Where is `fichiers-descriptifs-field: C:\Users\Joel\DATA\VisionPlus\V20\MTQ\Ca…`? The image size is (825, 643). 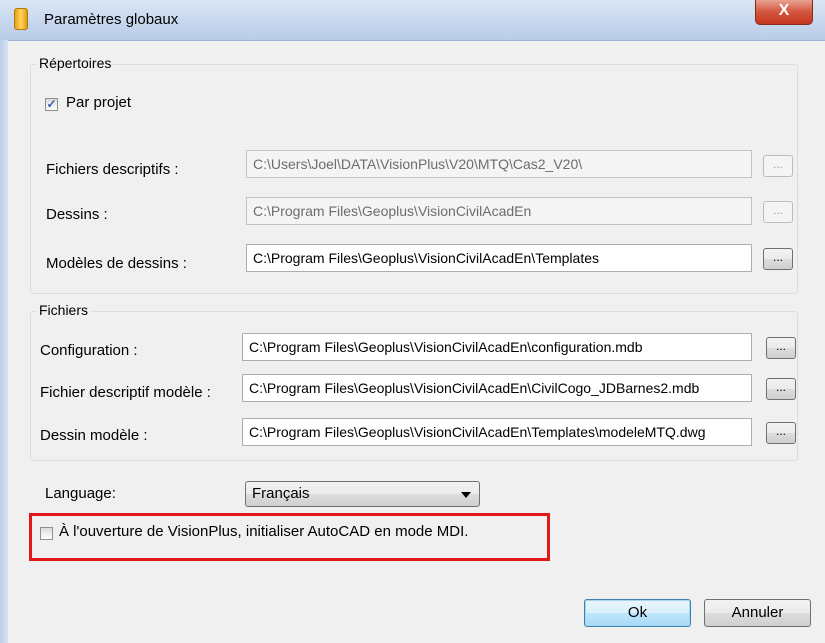 fichiers-descriptifs-field: C:\Users\Joel\DATA\VisionPlus\V20\MTQ\Ca… is located at coordinates (499, 164).